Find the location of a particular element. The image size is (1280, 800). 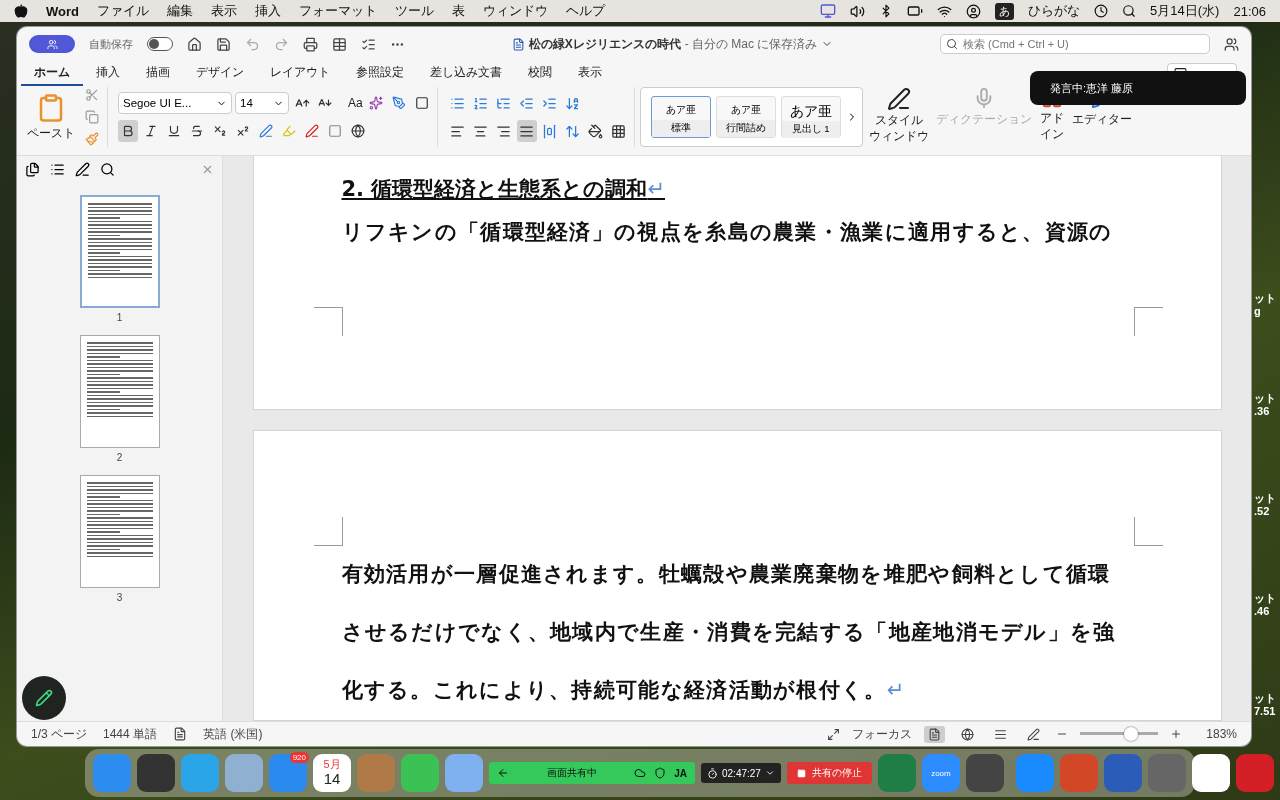

edit-icon is located at coordinates (82, 169).